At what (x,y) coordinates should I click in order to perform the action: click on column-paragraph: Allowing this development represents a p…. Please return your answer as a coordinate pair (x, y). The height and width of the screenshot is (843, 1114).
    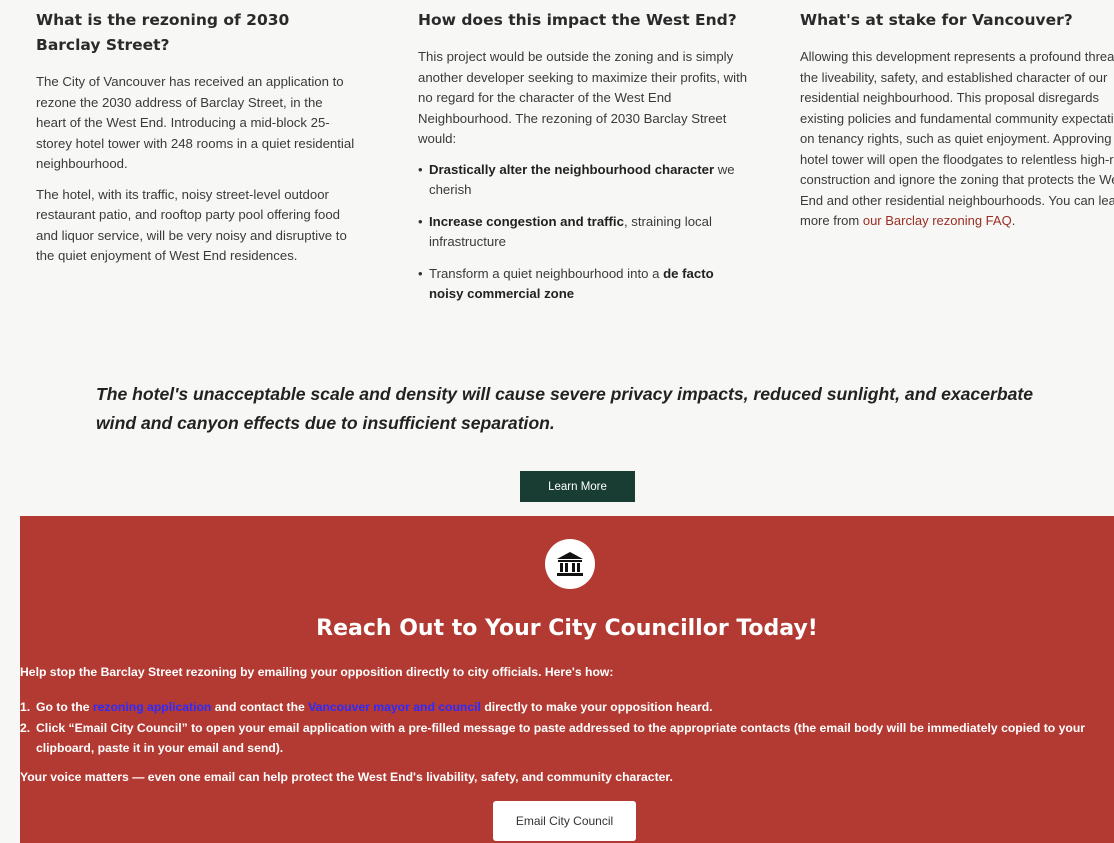
    Looking at the image, I should click on (957, 138).